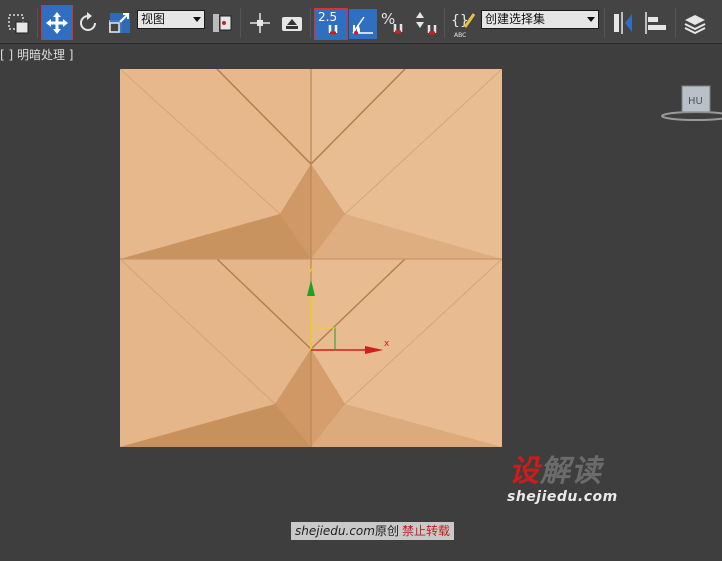  I want to click on viewcube: HU, so click(691, 104).